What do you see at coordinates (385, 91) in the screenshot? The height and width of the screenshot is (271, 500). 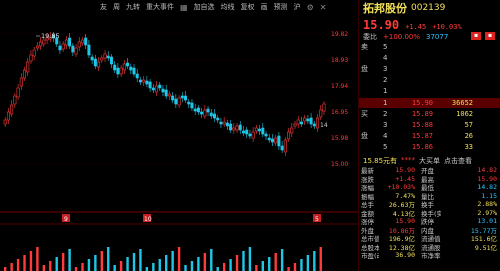 I see `sell-row: 1` at bounding box center [385, 91].